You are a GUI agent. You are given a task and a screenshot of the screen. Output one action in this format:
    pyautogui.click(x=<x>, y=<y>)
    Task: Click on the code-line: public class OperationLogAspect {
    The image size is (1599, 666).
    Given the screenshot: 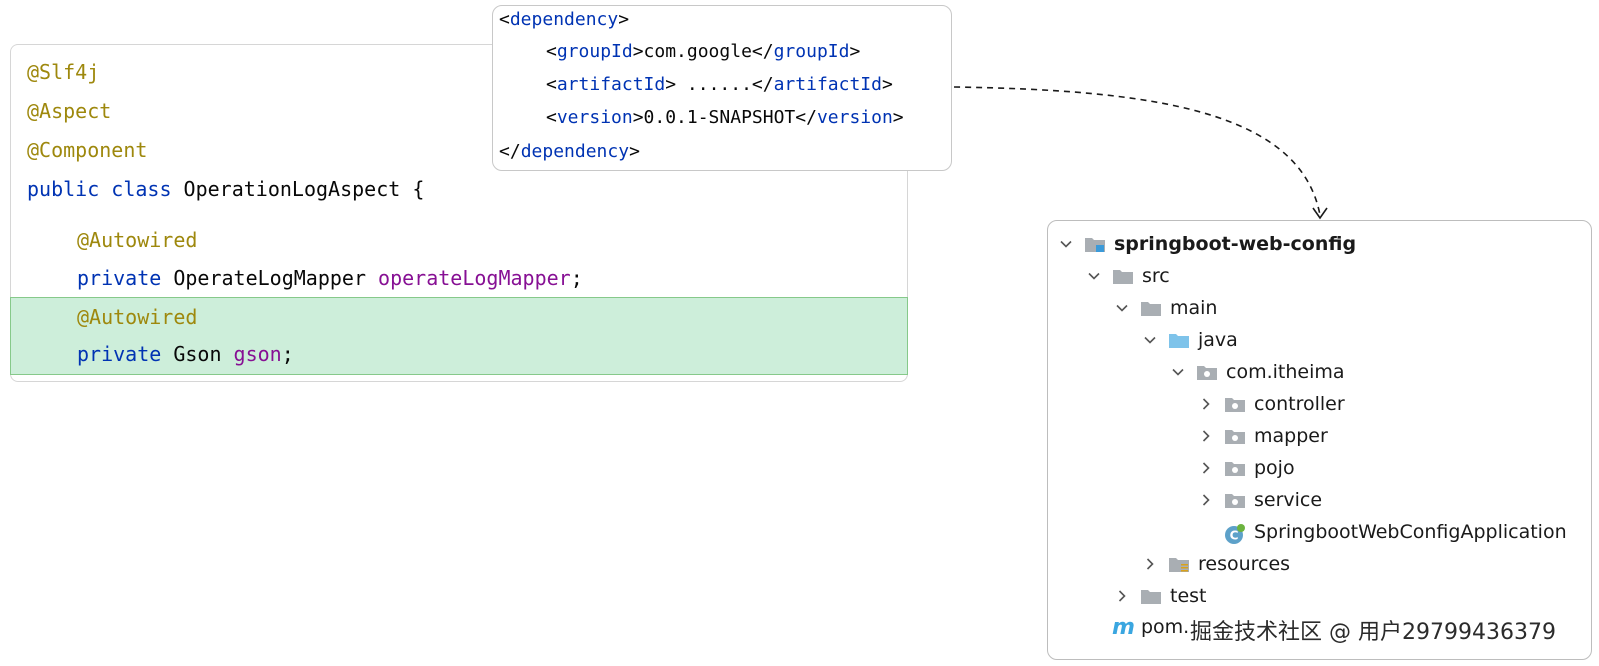 What is the action you would take?
    pyautogui.click(x=225, y=189)
    